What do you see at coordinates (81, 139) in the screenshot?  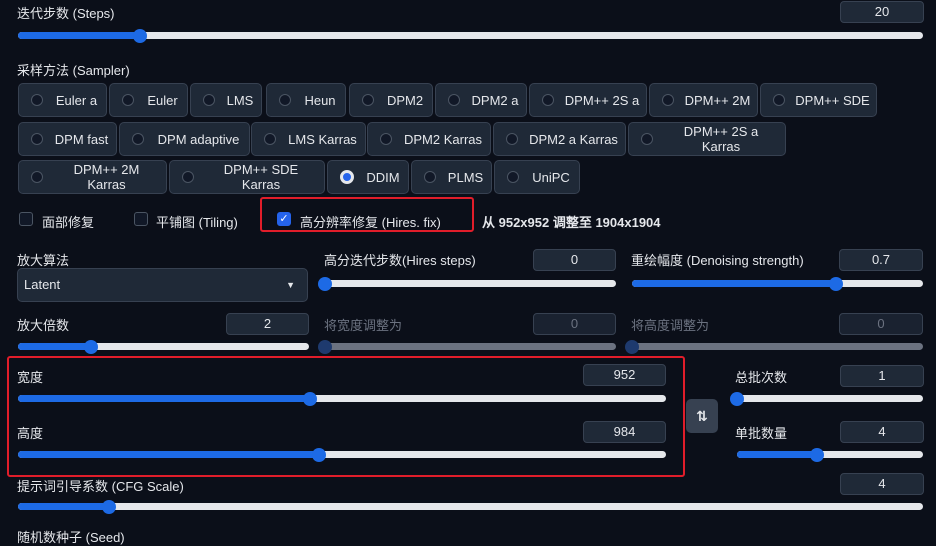 I see `sampler-option-label: DPM fast` at bounding box center [81, 139].